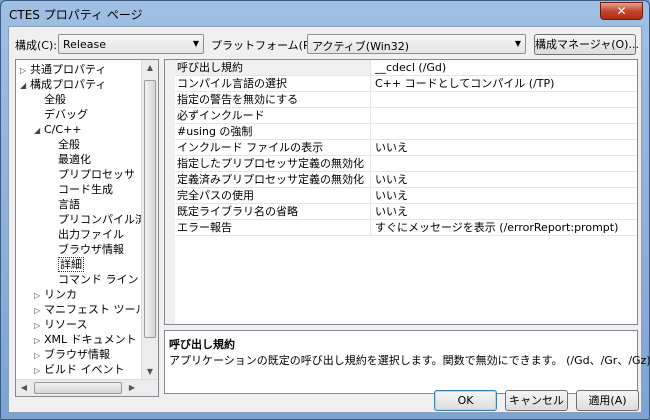 The width and height of the screenshot is (650, 420). What do you see at coordinates (273, 179) in the screenshot?
I see `property-name: 定義済みプリプロセッサ定義の無効化` at bounding box center [273, 179].